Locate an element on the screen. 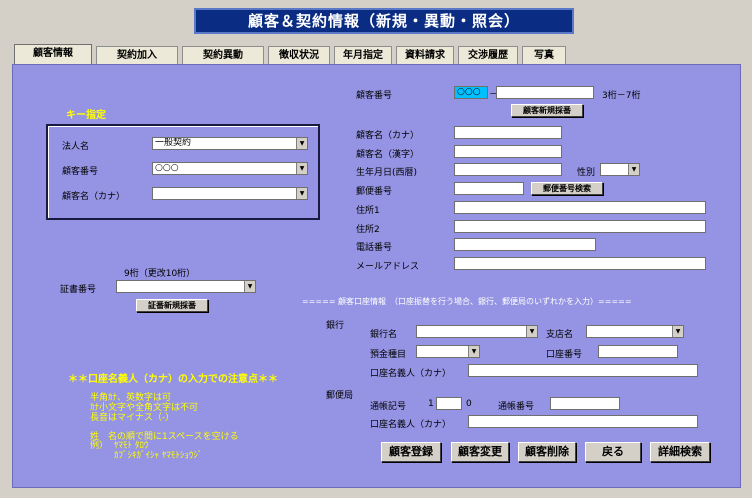 The height and width of the screenshot is (498, 752). custno-field is located at coordinates (545, 92).